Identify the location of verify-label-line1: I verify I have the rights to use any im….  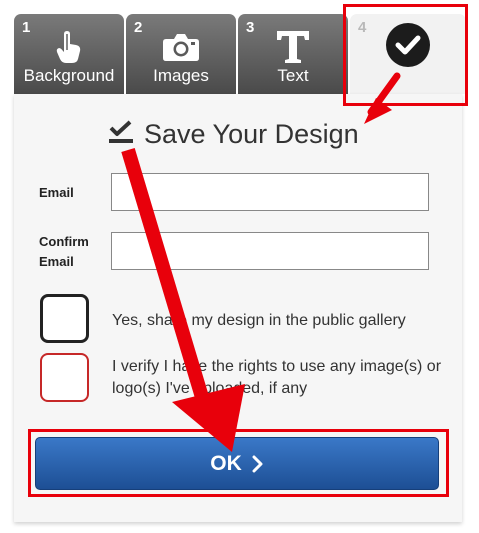
(277, 366).